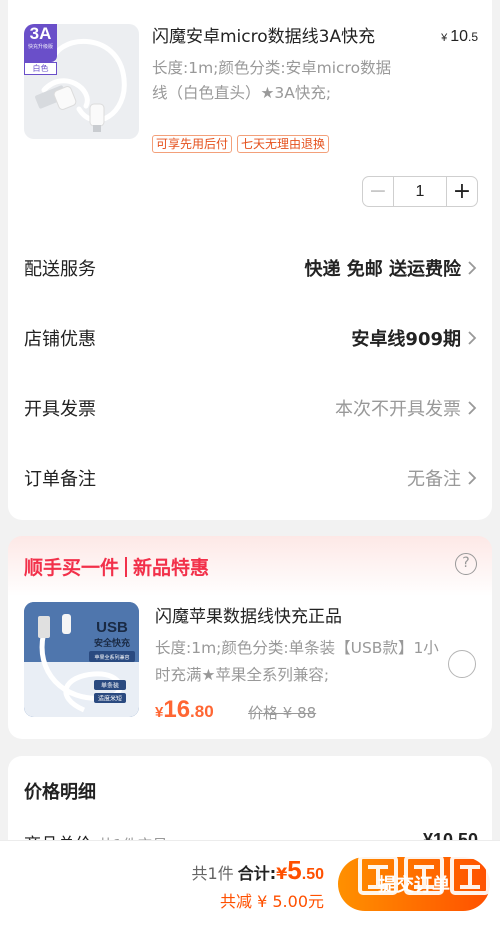 This screenshot has height=927, width=500. What do you see at coordinates (177, 709) in the screenshot?
I see `price-integer: 16` at bounding box center [177, 709].